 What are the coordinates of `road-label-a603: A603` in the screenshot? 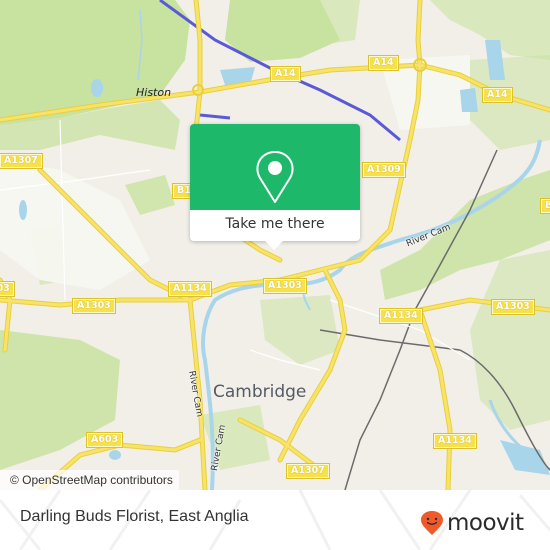 It's located at (104, 440).